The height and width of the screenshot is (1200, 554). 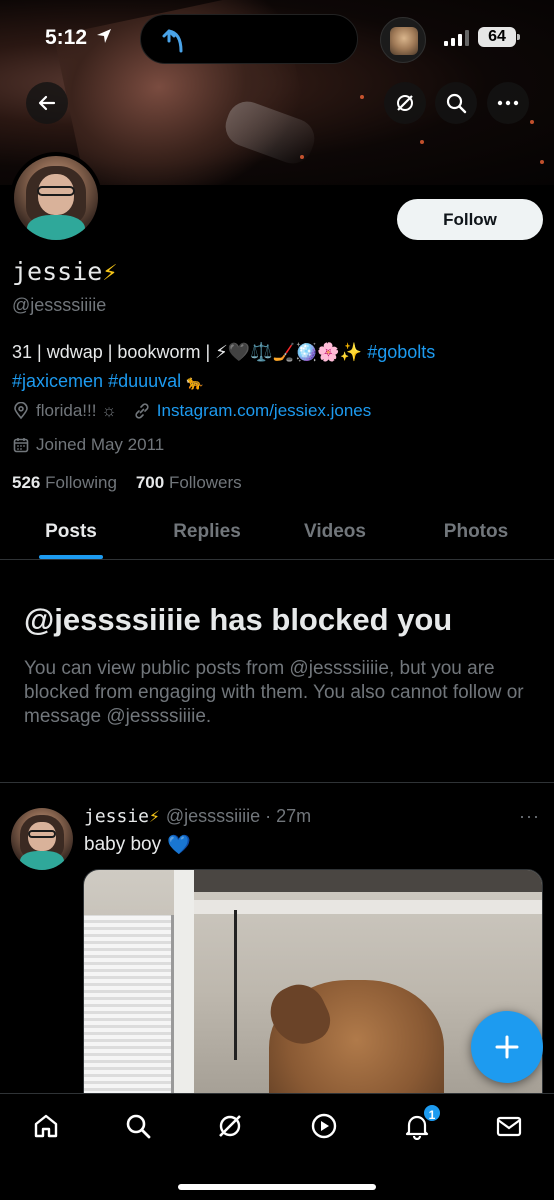 What do you see at coordinates (432, 1113) in the screenshot?
I see `notifications-badge: 1` at bounding box center [432, 1113].